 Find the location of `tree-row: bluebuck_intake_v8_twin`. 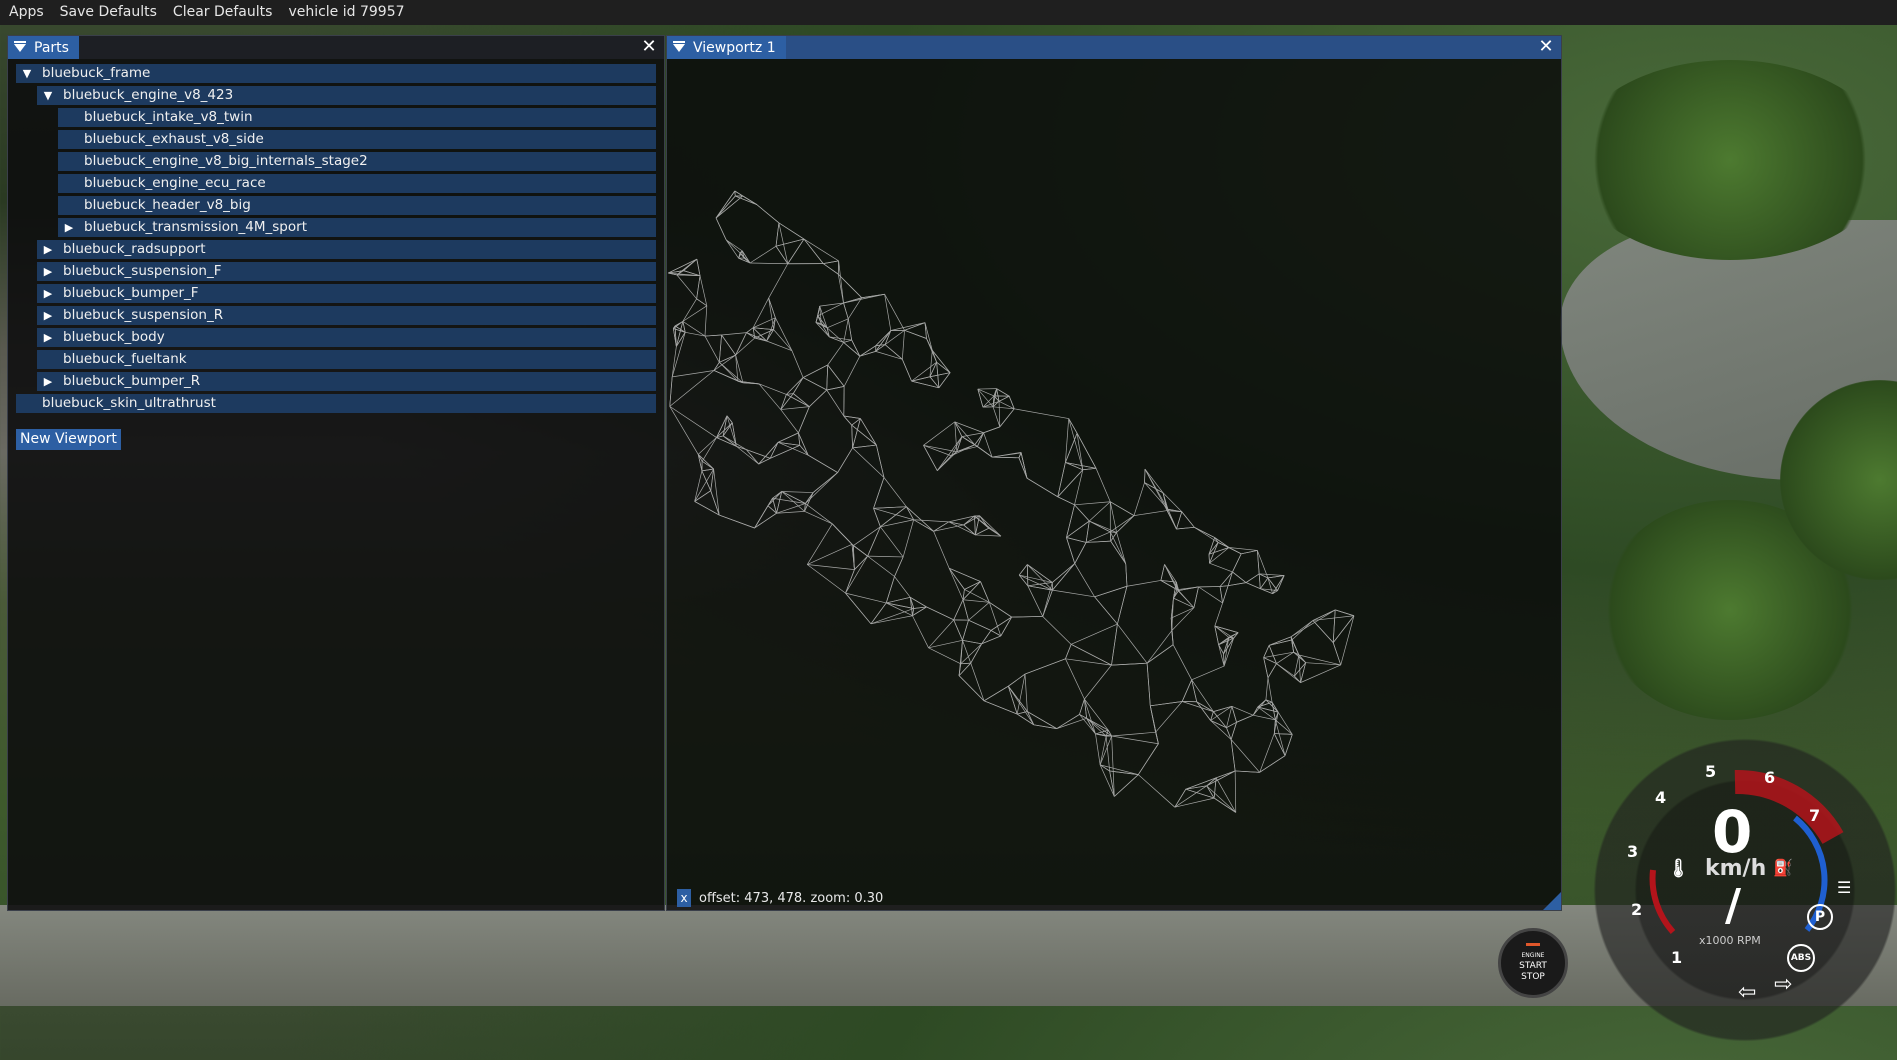

tree-row: bluebuck_intake_v8_twin is located at coordinates (357, 117).